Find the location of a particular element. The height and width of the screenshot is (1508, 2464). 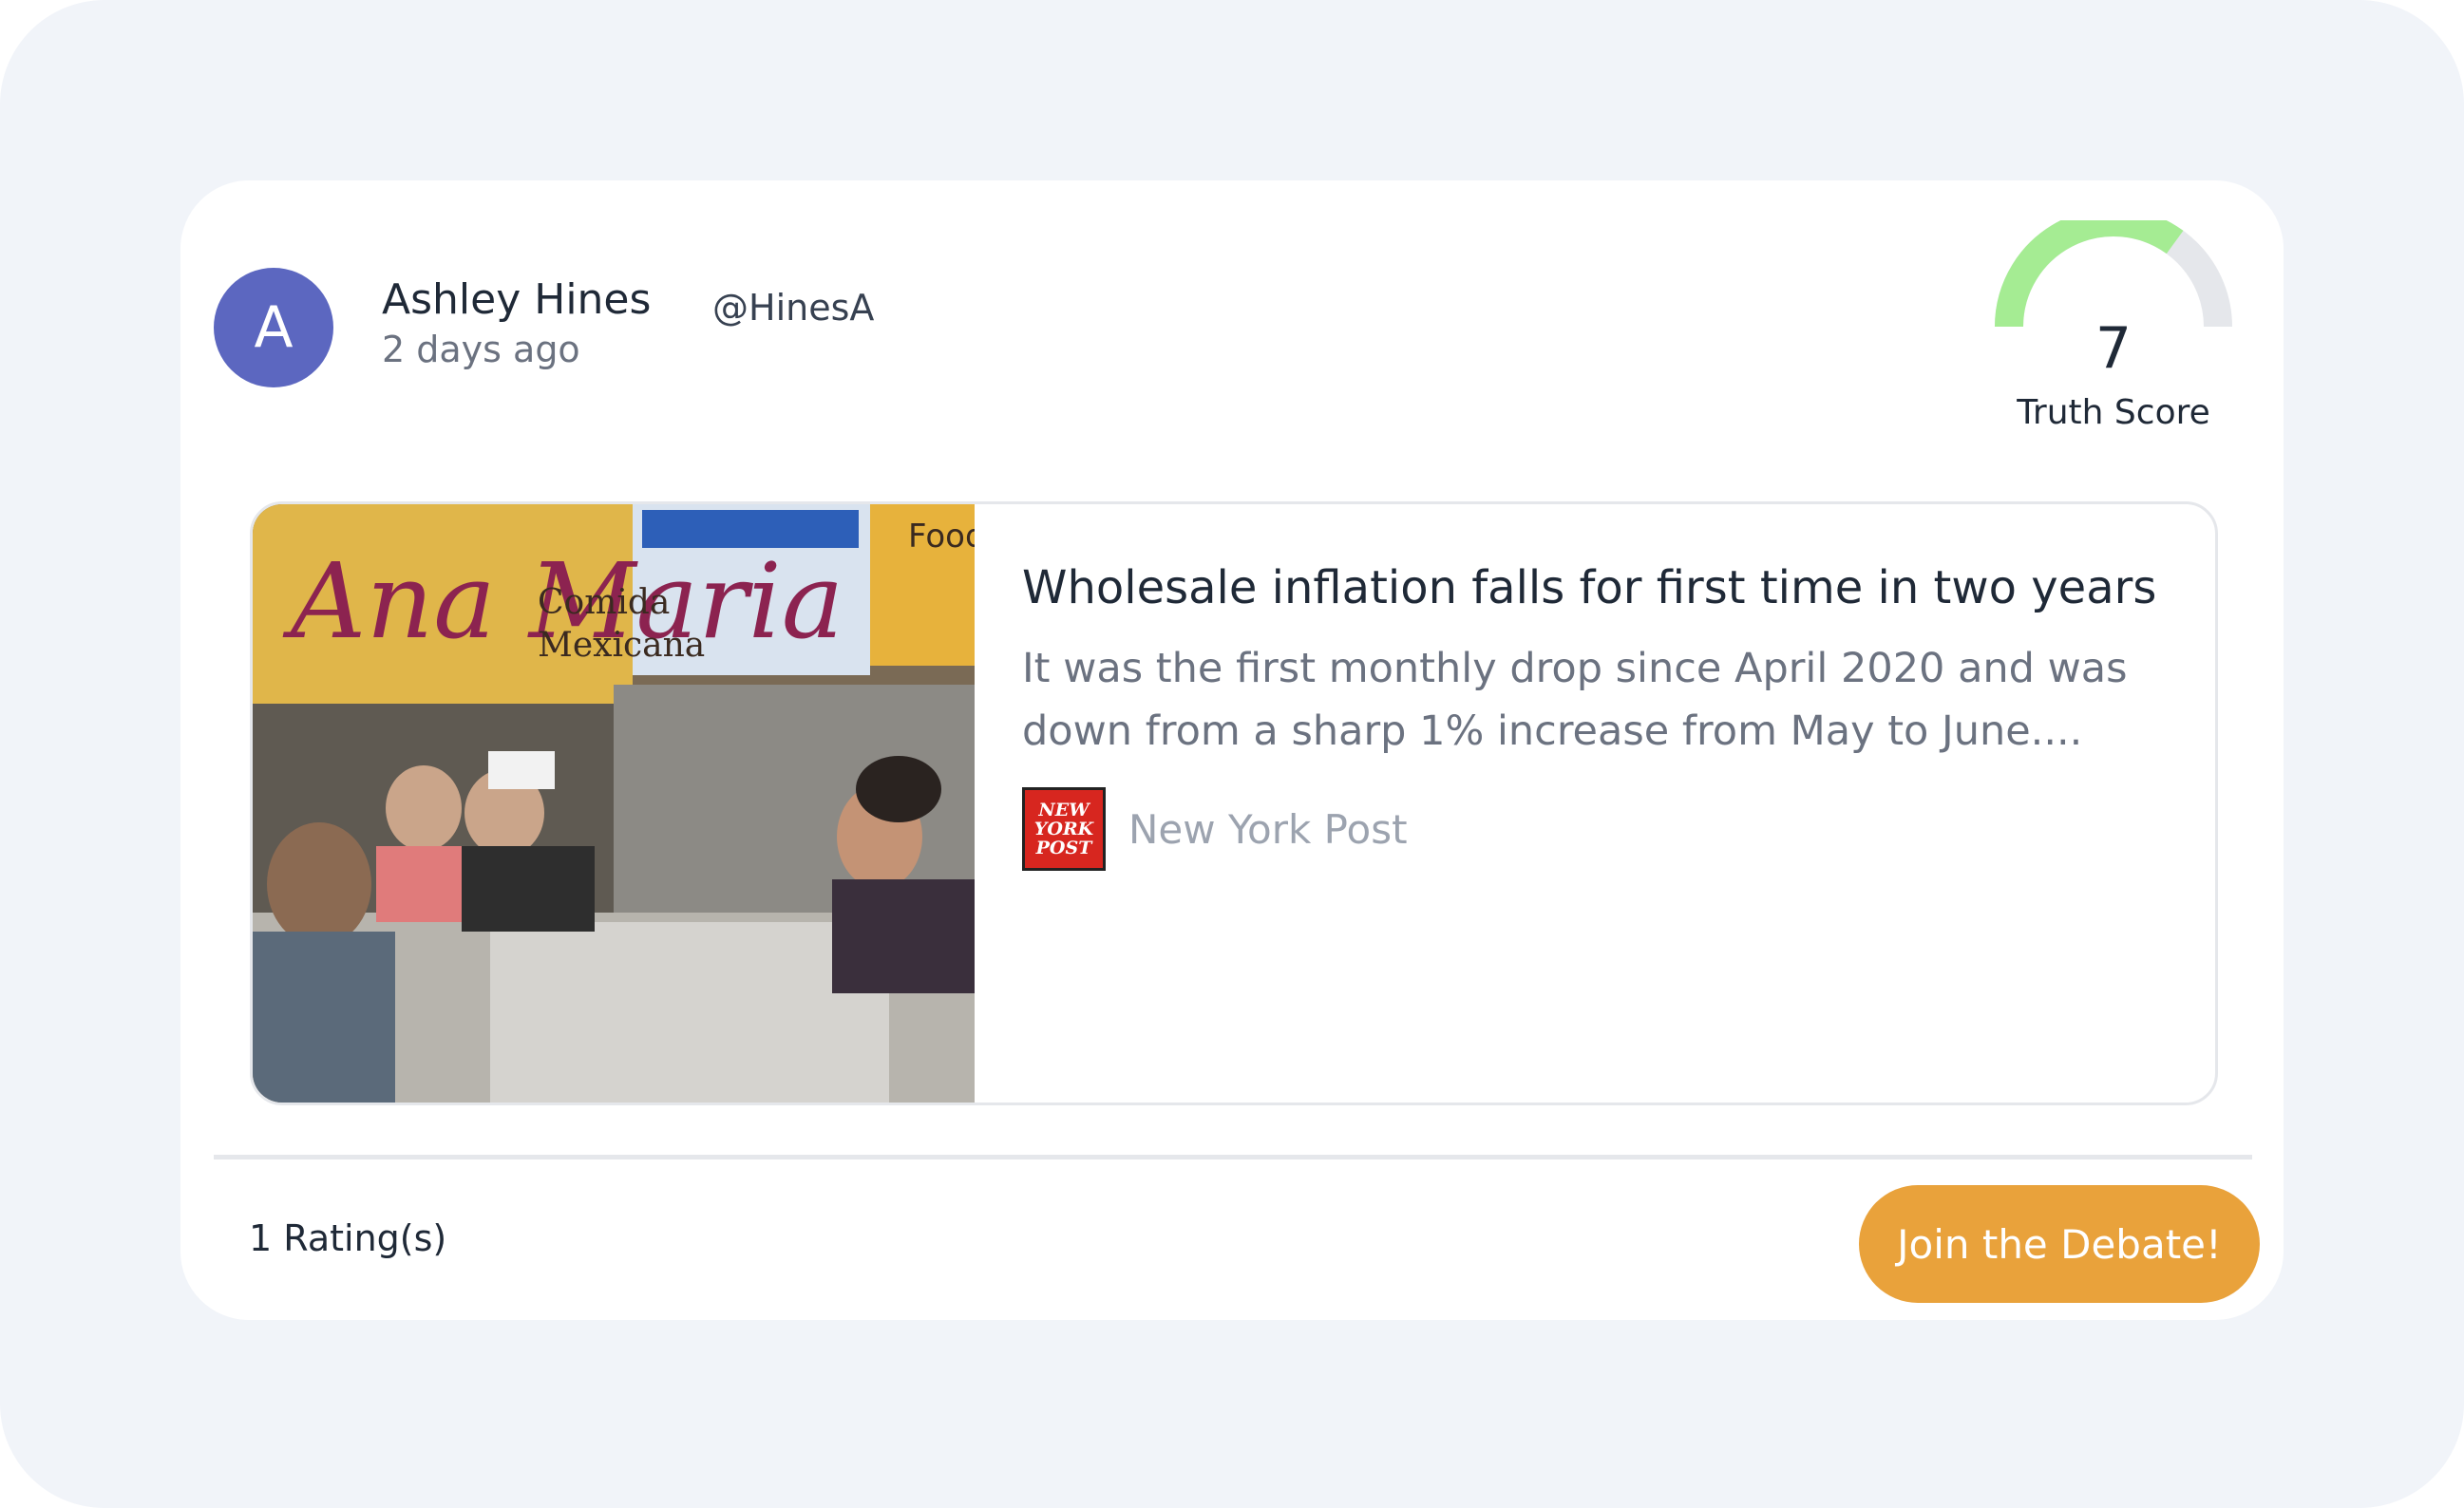

author-handle: @HinesA is located at coordinates (793, 308).